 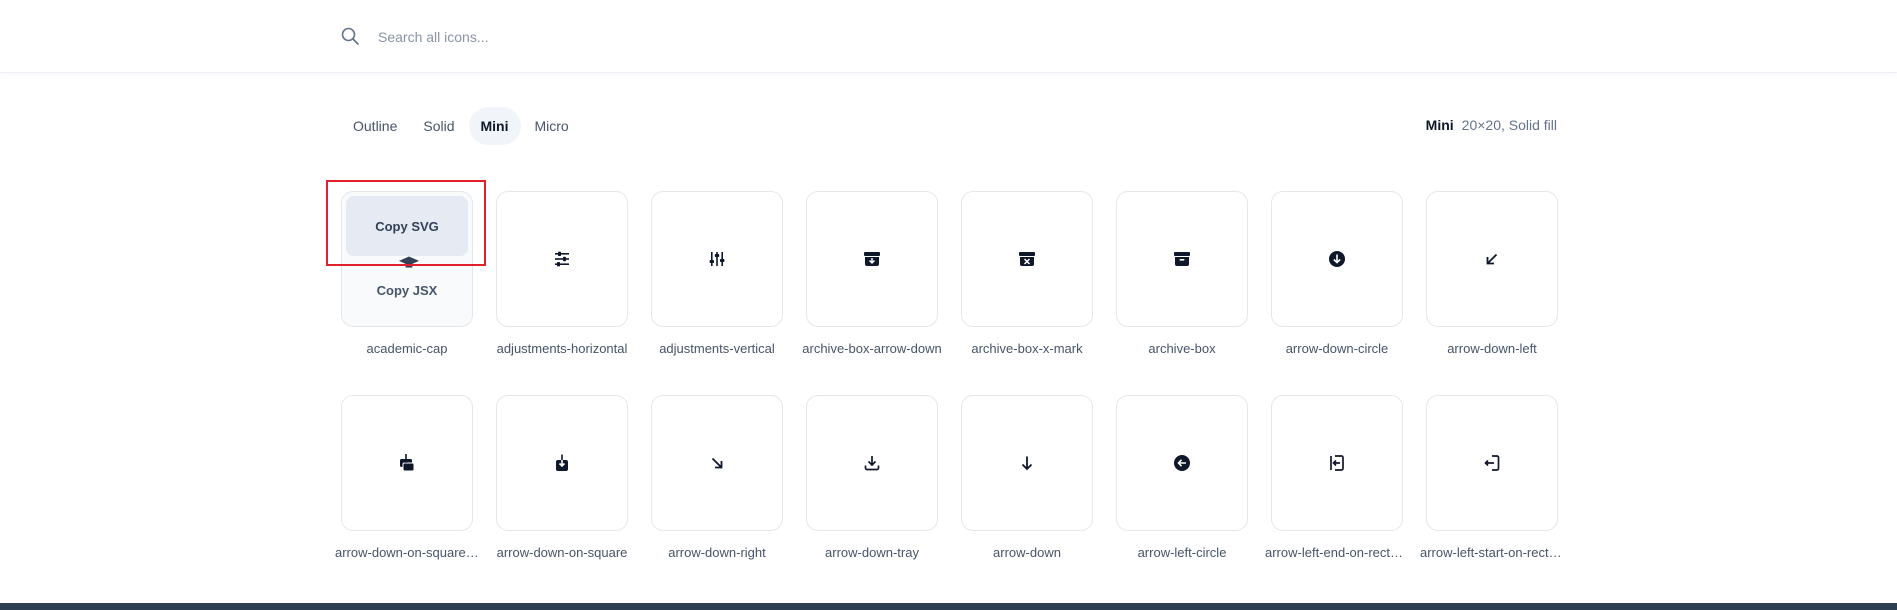 What do you see at coordinates (407, 290) in the screenshot?
I see `copy-jsx-button: Copy JSX` at bounding box center [407, 290].